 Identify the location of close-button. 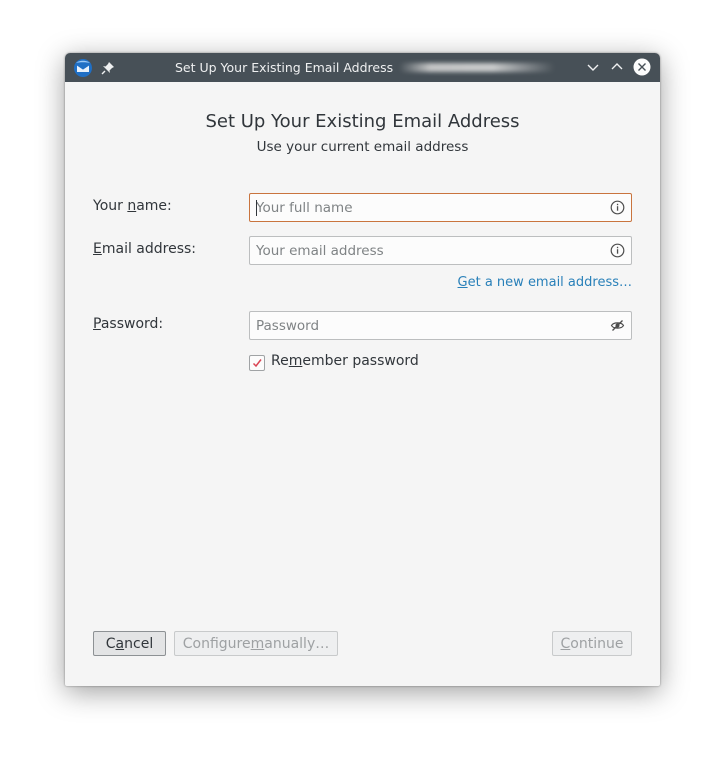
(642, 67).